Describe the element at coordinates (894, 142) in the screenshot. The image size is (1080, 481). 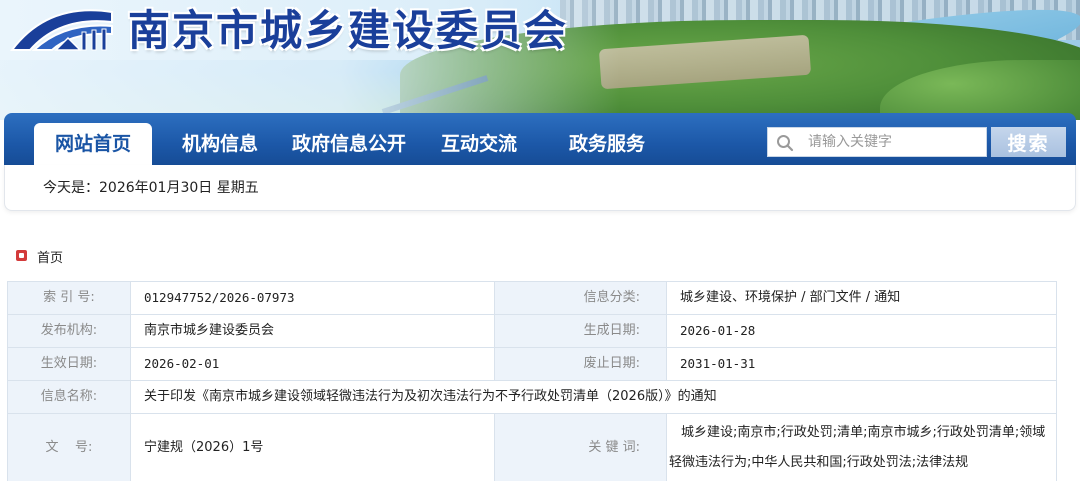
I see `search-input` at that location.